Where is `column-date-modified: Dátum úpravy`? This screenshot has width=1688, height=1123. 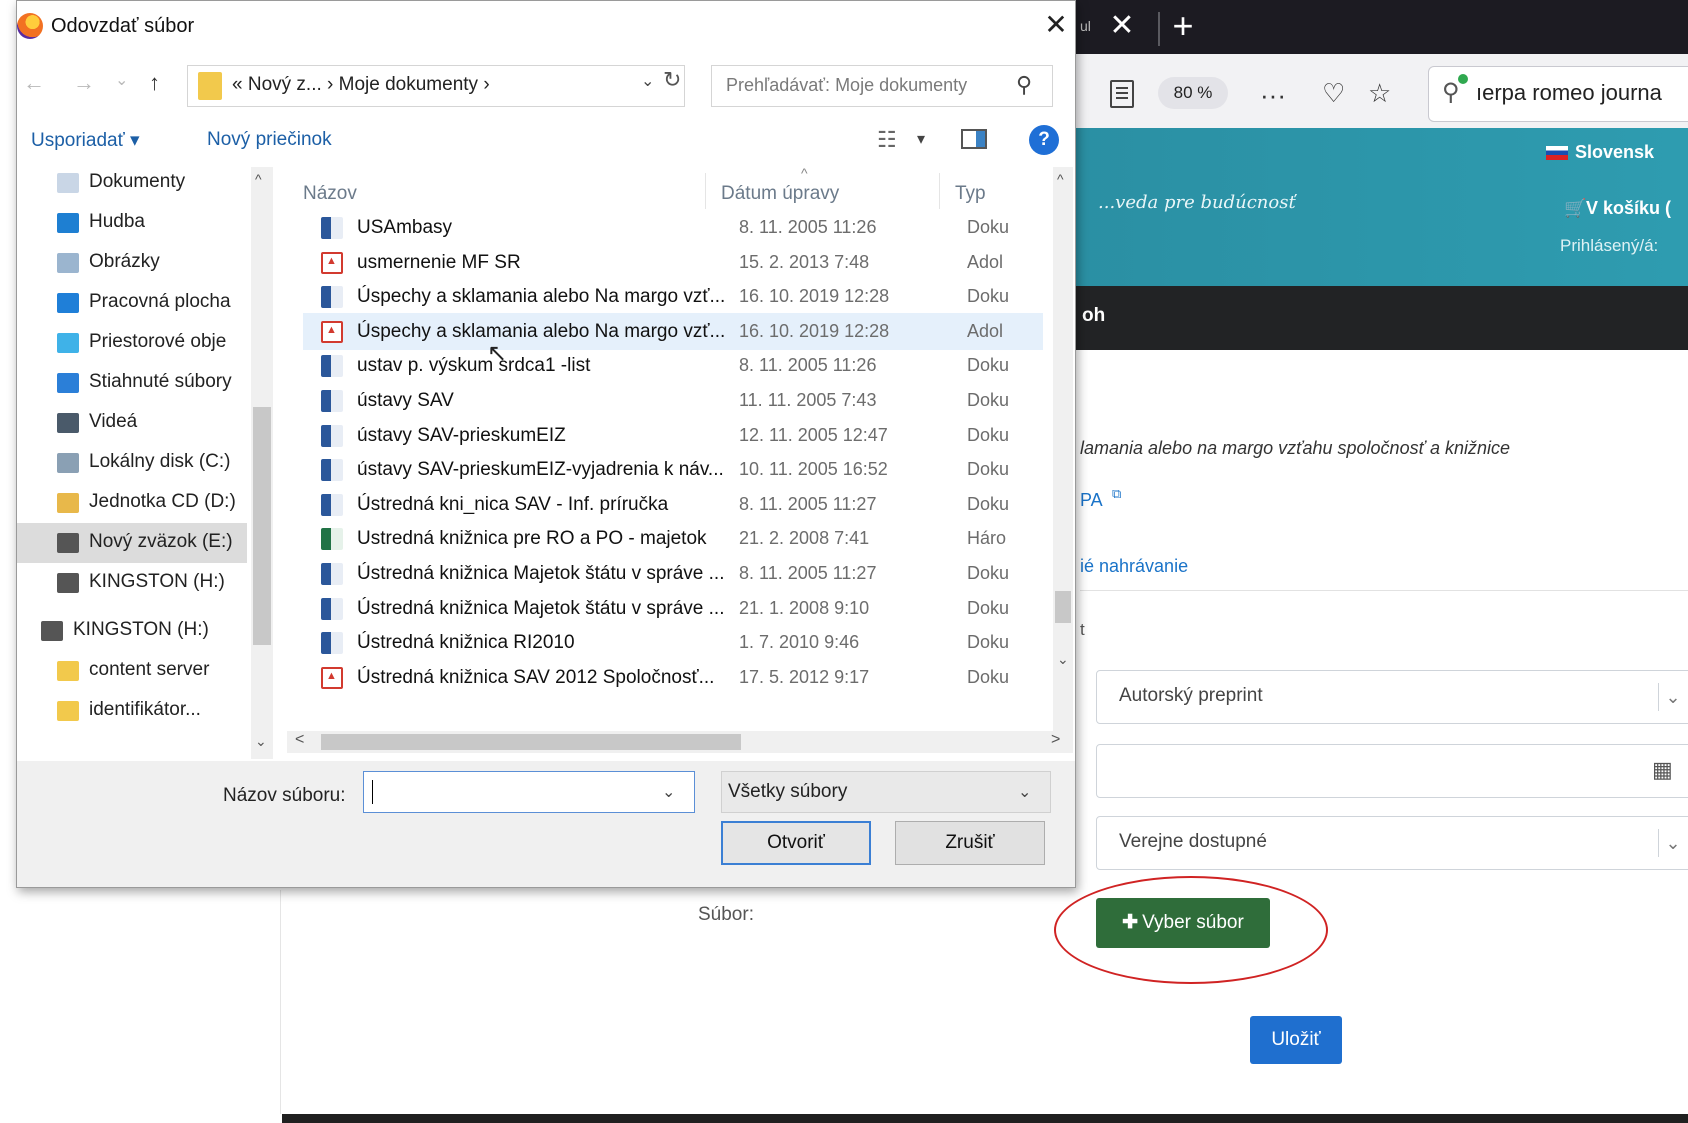
column-date-modified: Dátum úpravy is located at coordinates (780, 194).